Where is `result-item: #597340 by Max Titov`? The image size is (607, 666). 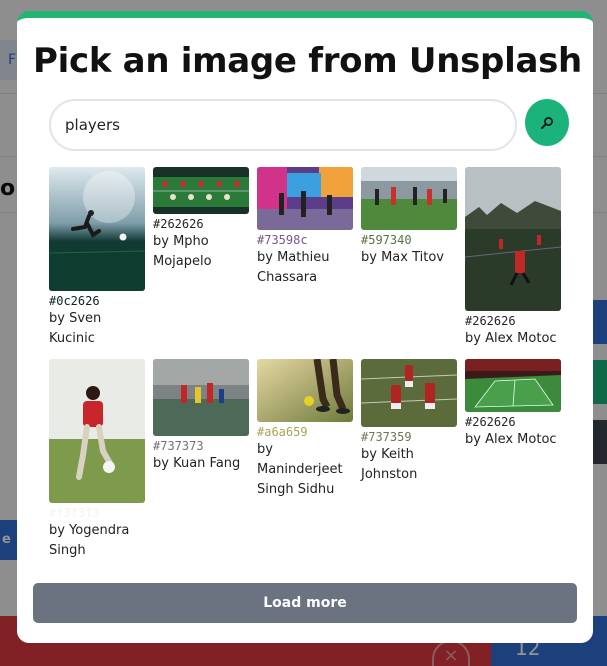
result-item: #597340 by Max Titov is located at coordinates (409, 217).